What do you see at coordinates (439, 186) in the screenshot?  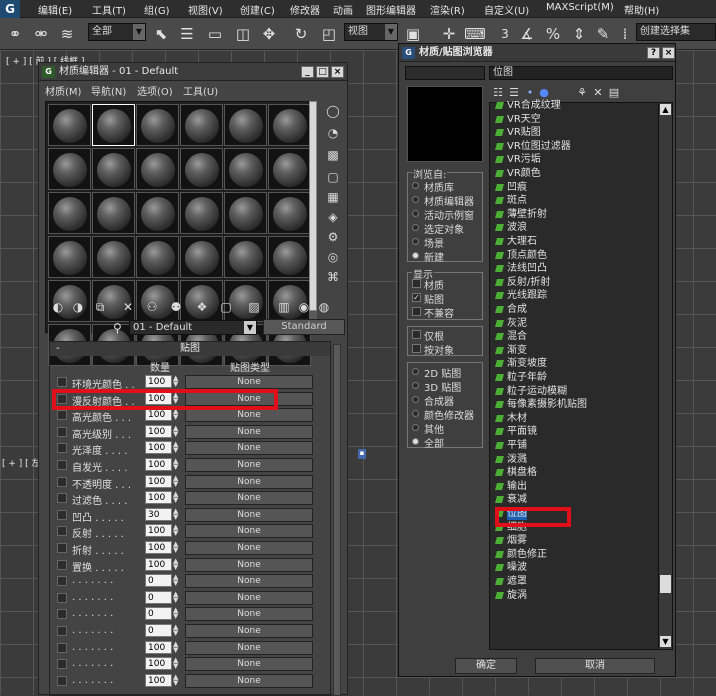 I see `radio-label: 材质库` at bounding box center [439, 186].